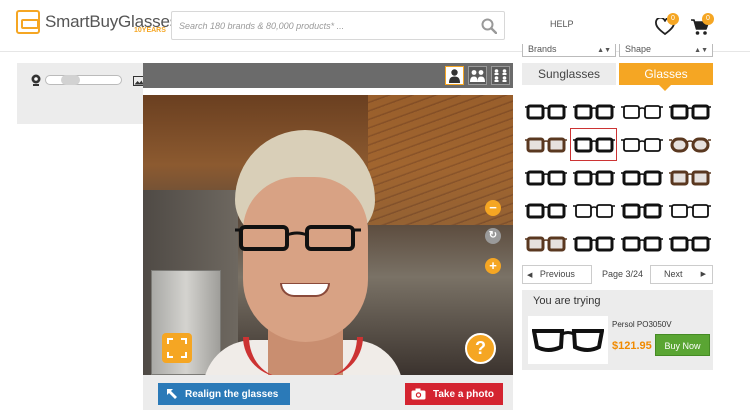  I want to click on grid-view-button, so click(500, 75).